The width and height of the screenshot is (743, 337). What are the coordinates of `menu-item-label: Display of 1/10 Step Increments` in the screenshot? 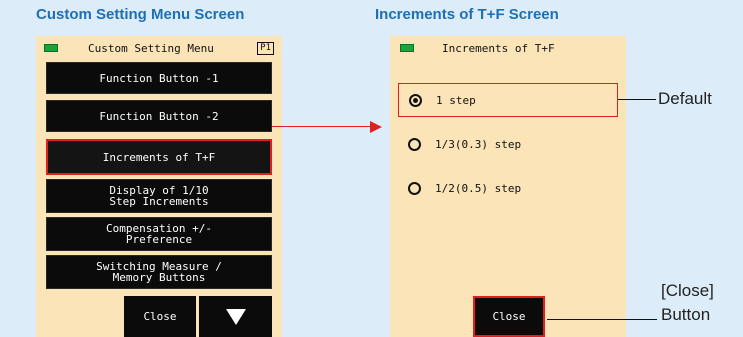 It's located at (159, 196).